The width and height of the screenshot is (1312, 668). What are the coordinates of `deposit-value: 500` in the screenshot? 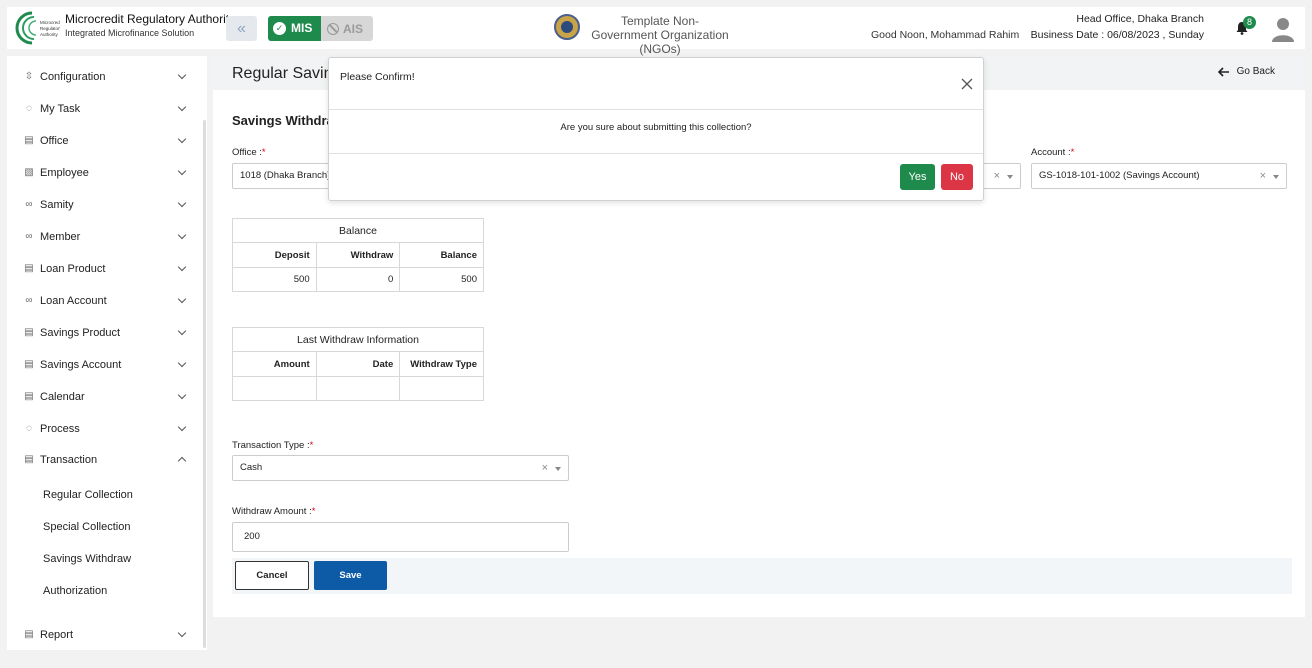 It's located at (274, 279).